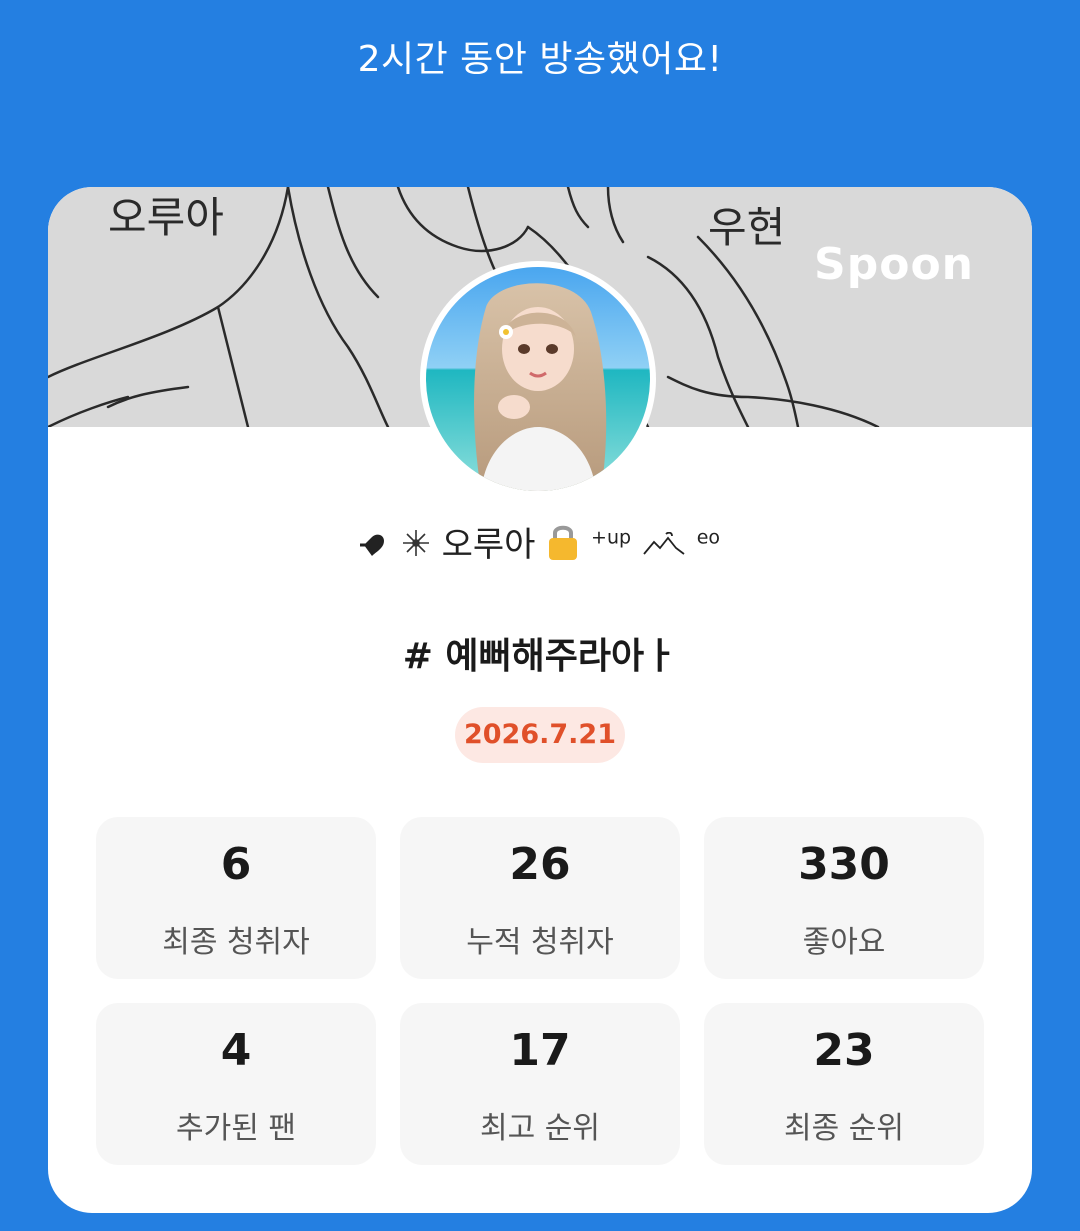 This screenshot has width=1080, height=1231. What do you see at coordinates (894, 264) in the screenshot?
I see `spoon-logo: Spoon` at bounding box center [894, 264].